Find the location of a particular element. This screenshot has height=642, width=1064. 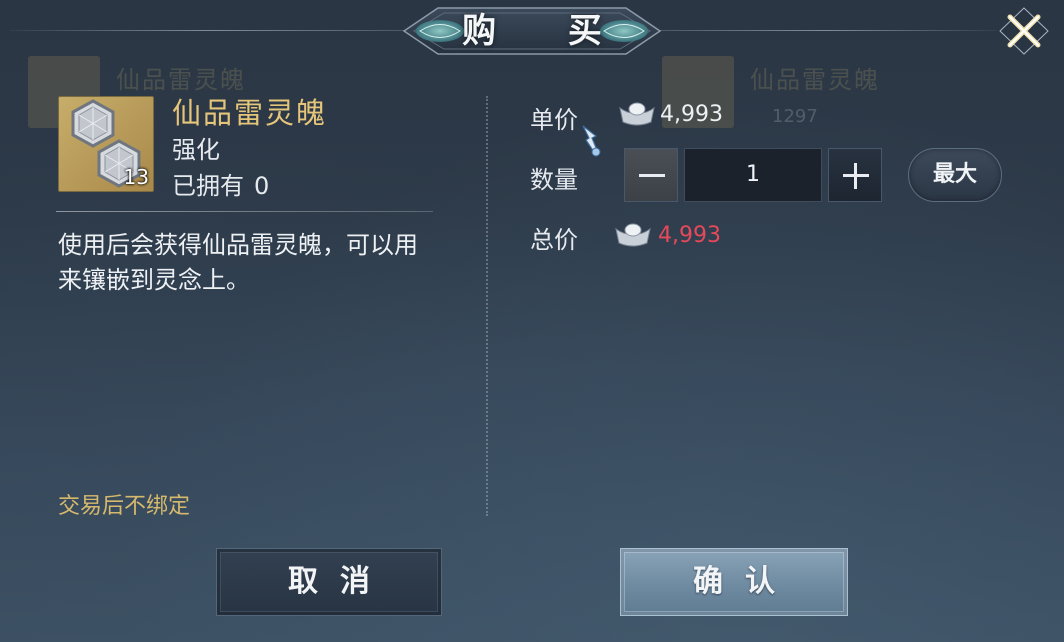

cancel-button: 取消 is located at coordinates (329, 582).